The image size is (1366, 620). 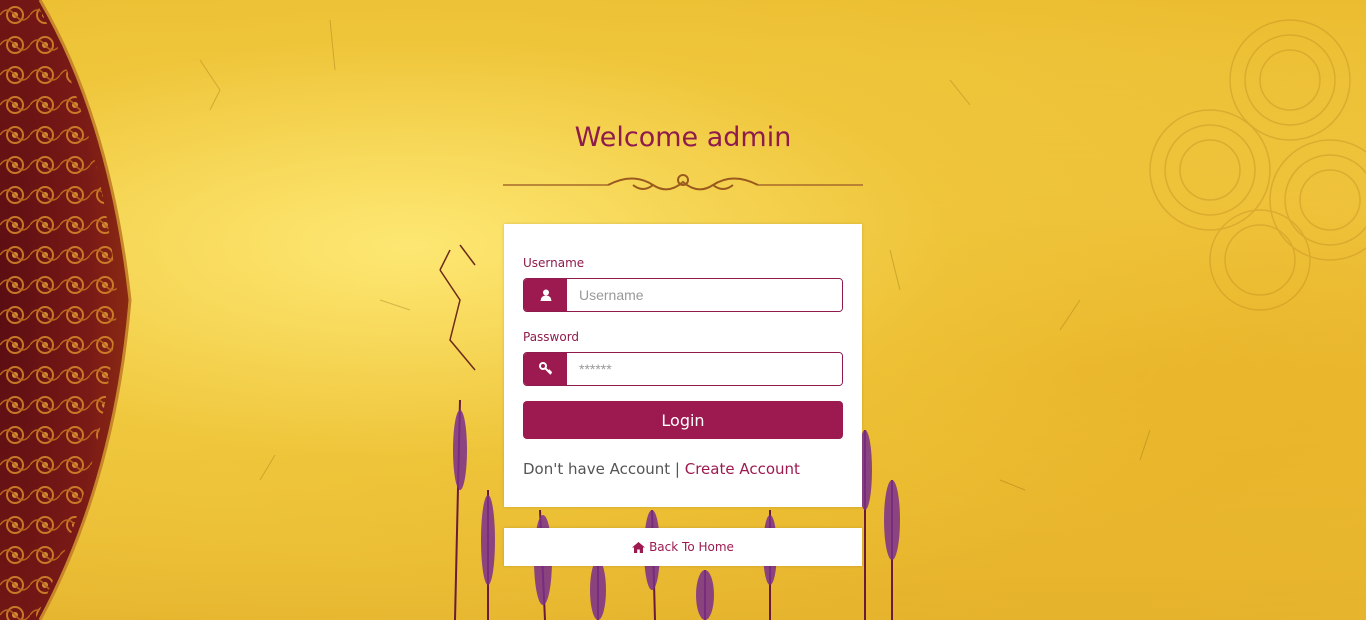 What do you see at coordinates (683, 137) in the screenshot?
I see `page-title: Welcome admin` at bounding box center [683, 137].